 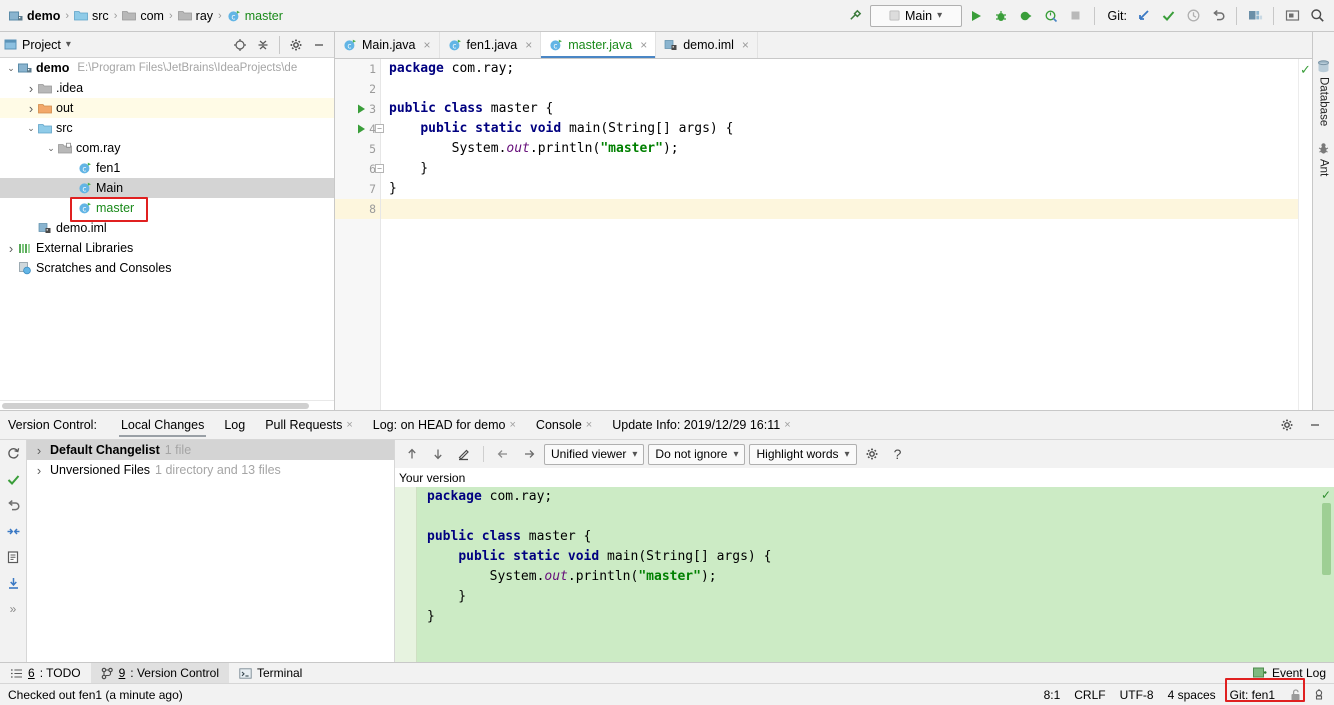 What do you see at coordinates (167, 208) in the screenshot?
I see `tree-node-master: c master` at bounding box center [167, 208].